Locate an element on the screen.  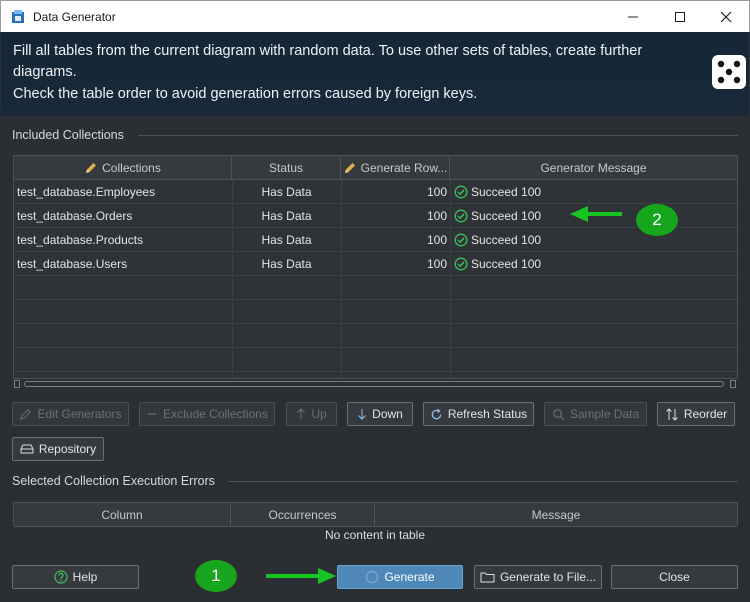
arrow-up-icon is located at coordinates (301, 413).